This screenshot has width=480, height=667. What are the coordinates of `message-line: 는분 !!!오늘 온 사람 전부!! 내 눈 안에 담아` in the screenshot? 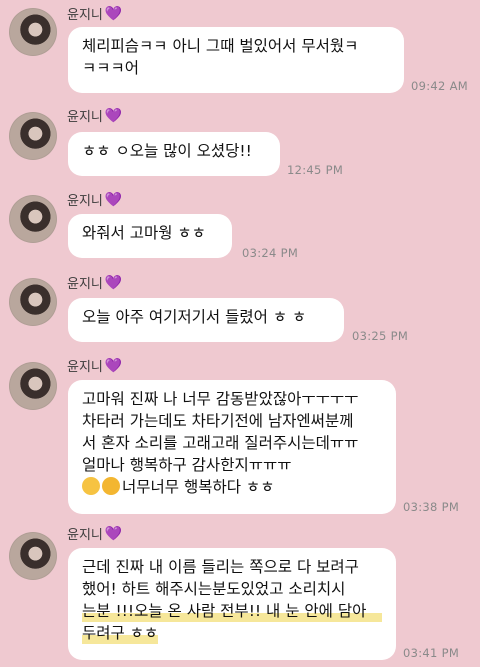 It's located at (232, 611).